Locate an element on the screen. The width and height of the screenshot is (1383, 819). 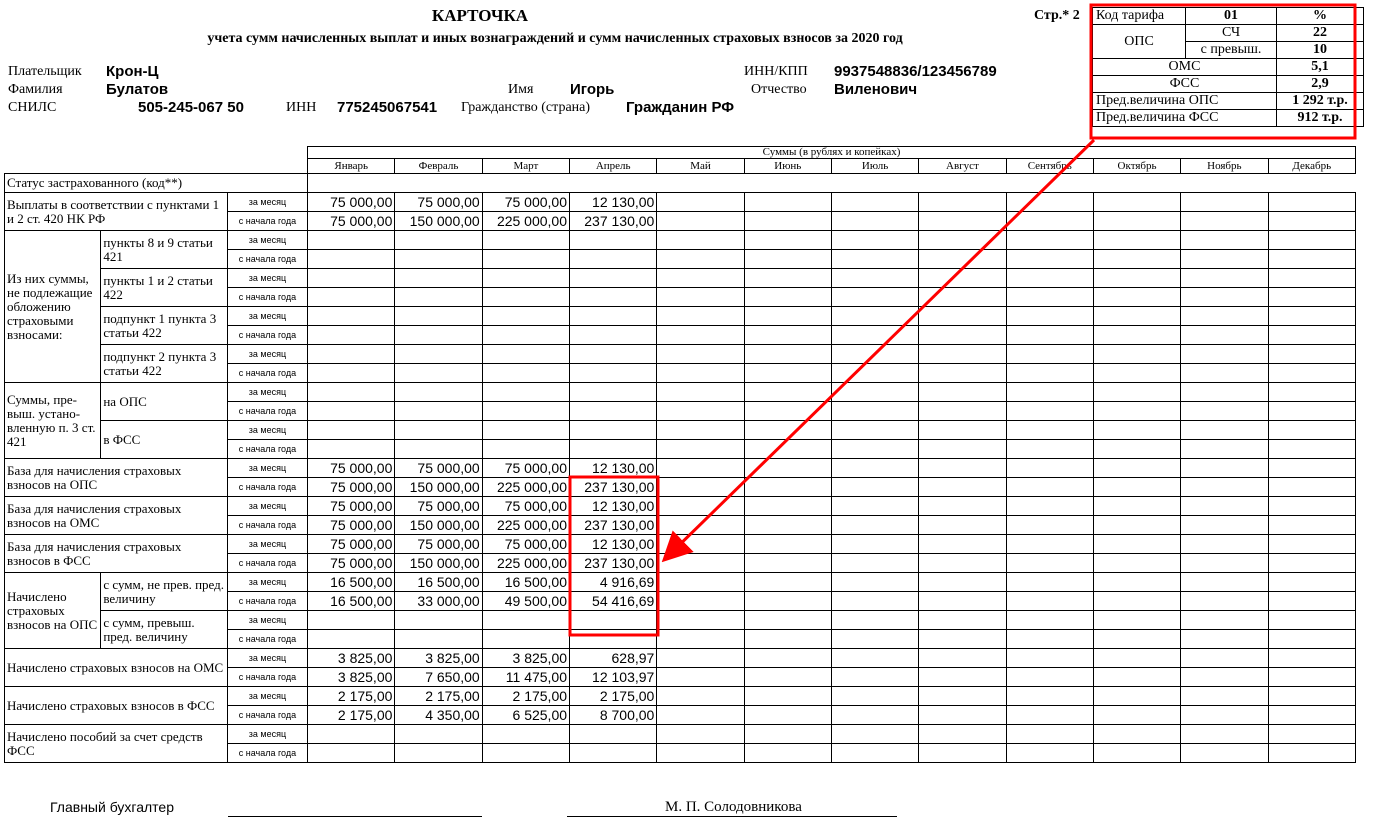
inn-label: ИНН is located at coordinates (301, 107).